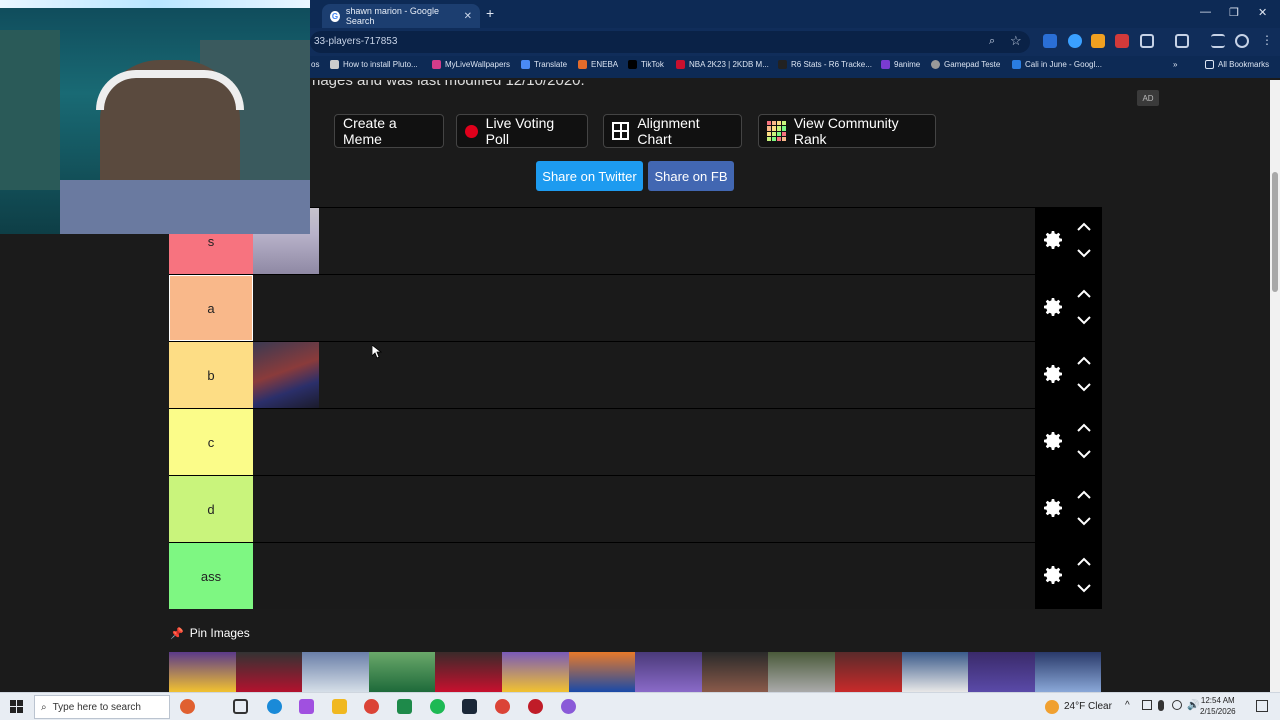  I want to click on bookmark-item: Translate, so click(544, 64).